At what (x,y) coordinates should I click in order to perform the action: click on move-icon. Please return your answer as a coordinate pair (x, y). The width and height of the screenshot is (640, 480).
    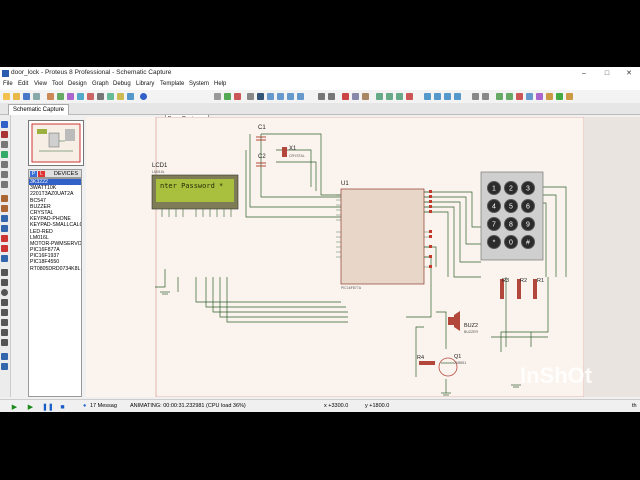
    Looking at the image, I should click on (260, 96).